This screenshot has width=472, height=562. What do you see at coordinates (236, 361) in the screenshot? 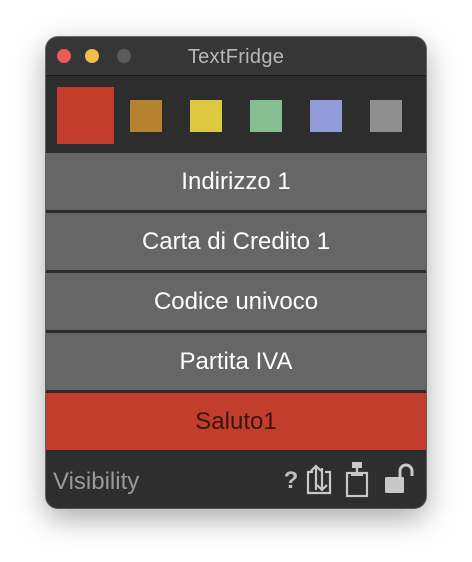
I see `snippet-item: Partita IVA` at bounding box center [236, 361].